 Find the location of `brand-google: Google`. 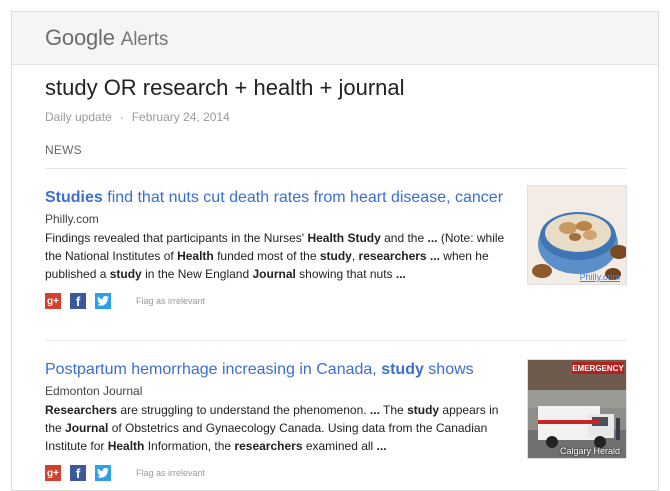

brand-google: Google is located at coordinates (80, 37).